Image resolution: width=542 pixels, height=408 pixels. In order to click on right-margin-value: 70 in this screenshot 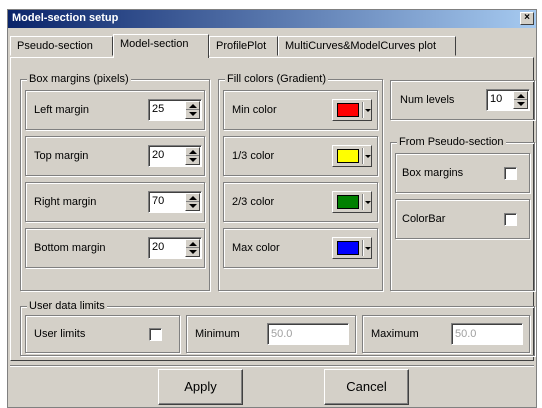, I will do `click(158, 201)`.